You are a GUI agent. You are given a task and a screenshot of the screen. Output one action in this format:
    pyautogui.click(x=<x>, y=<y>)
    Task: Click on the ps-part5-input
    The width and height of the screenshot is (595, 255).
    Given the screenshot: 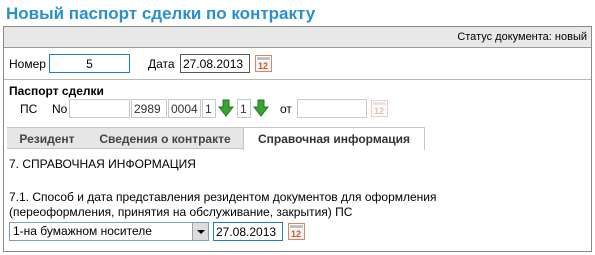 What is the action you would take?
    pyautogui.click(x=244, y=108)
    